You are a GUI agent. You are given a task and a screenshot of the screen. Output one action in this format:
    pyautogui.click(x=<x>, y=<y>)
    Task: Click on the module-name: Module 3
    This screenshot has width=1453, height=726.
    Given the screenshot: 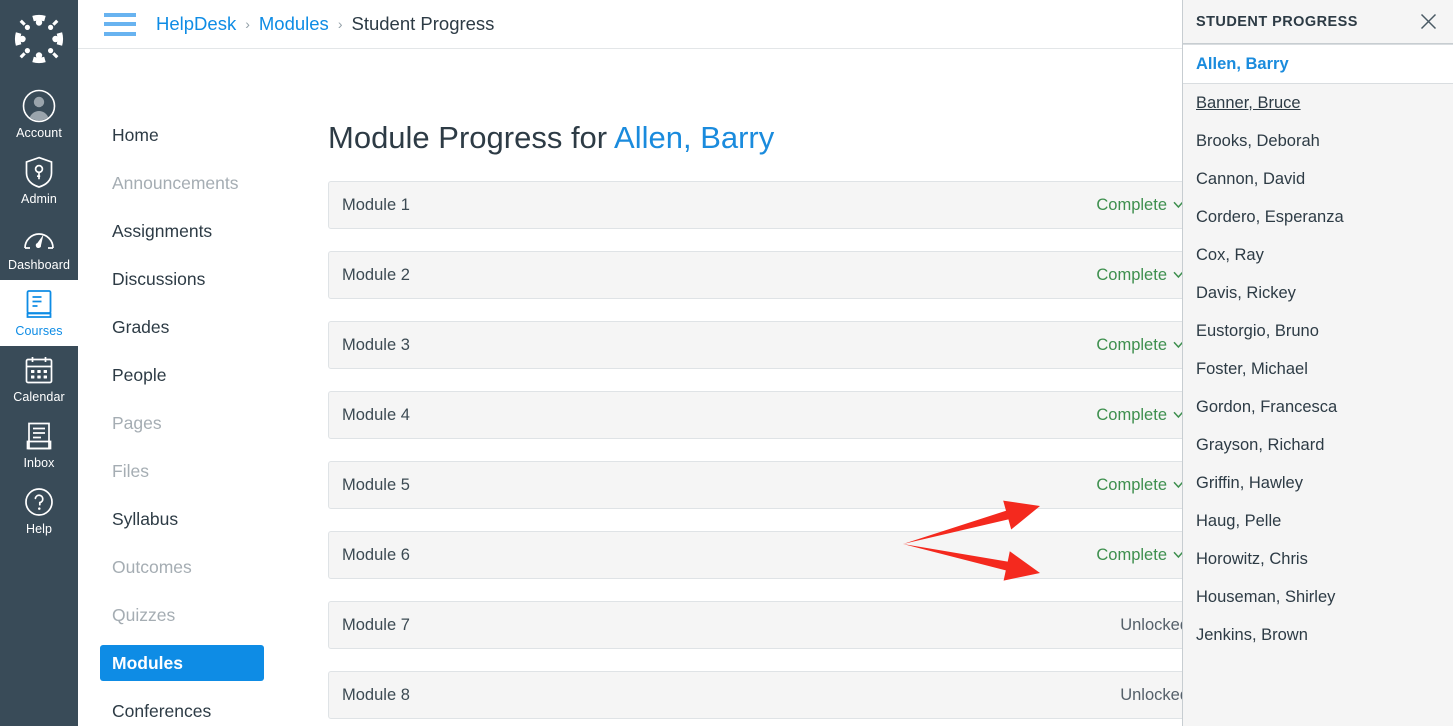 What is the action you would take?
    pyautogui.click(x=376, y=344)
    